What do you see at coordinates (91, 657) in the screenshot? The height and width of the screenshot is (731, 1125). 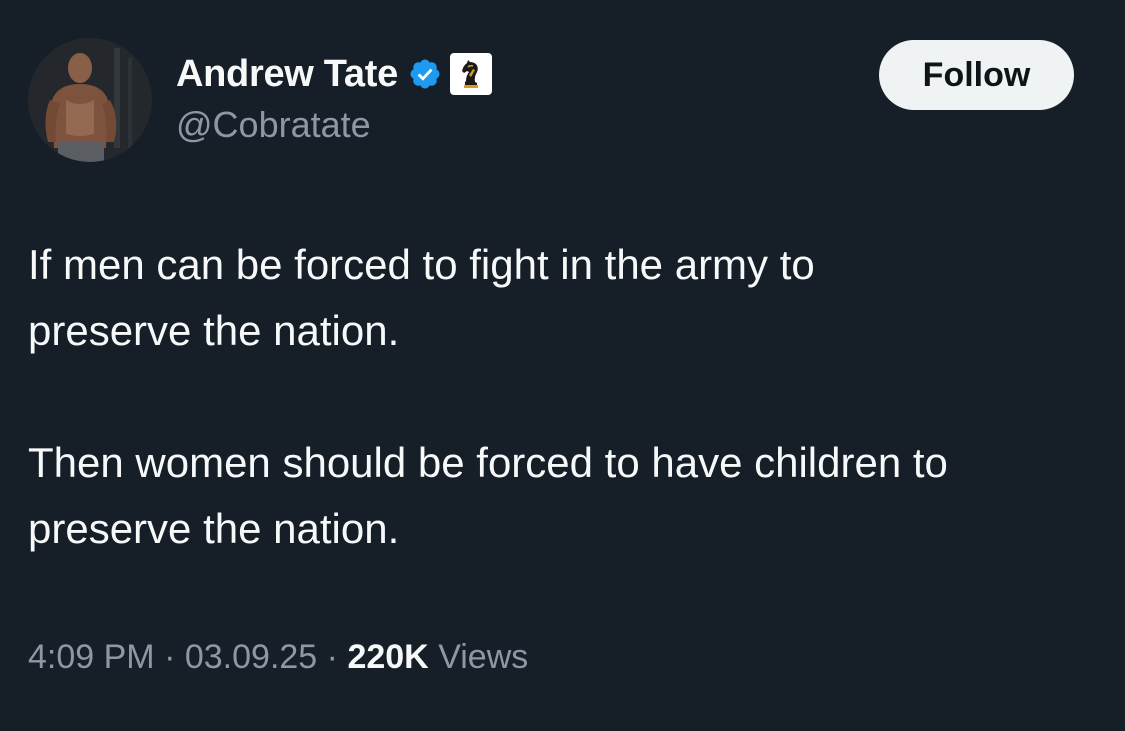 I see `tweet-time: 4:09 PM` at bounding box center [91, 657].